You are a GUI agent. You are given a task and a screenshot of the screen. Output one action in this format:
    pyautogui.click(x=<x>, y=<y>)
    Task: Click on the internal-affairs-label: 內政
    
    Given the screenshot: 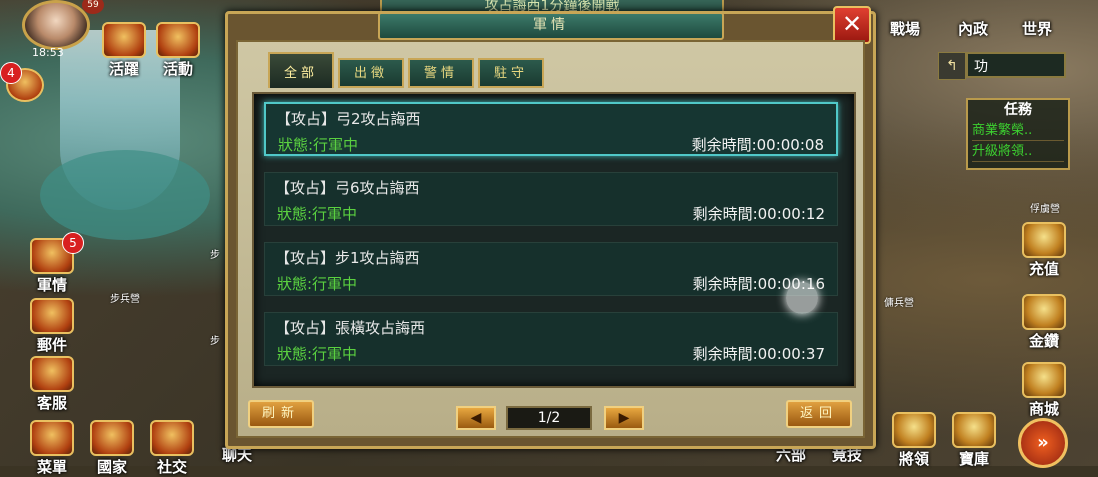 What is the action you would take?
    pyautogui.click(x=973, y=29)
    